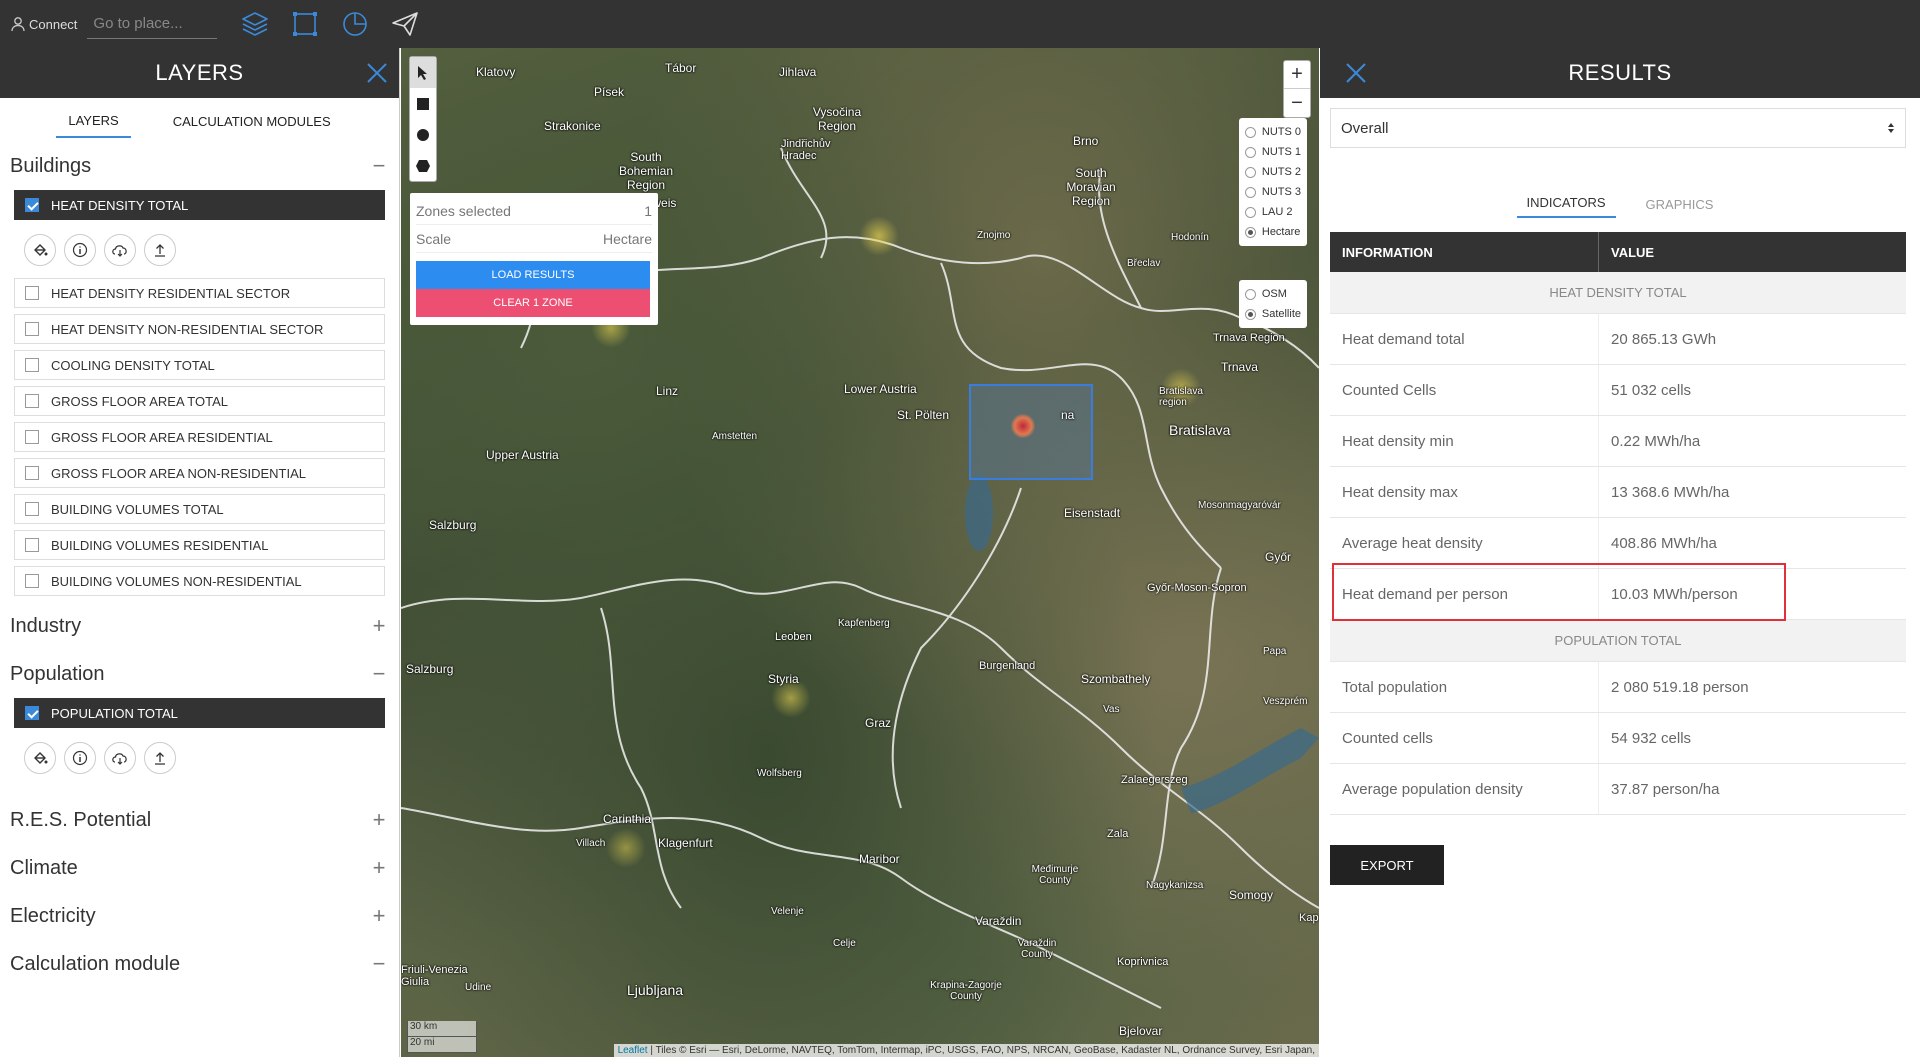  What do you see at coordinates (1651, 738) in the screenshot?
I see `row-value: 54 932 cells` at bounding box center [1651, 738].